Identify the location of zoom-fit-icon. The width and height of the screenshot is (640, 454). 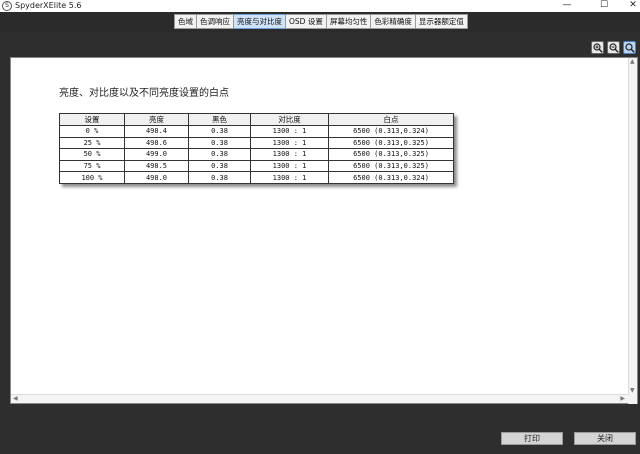
(629, 47).